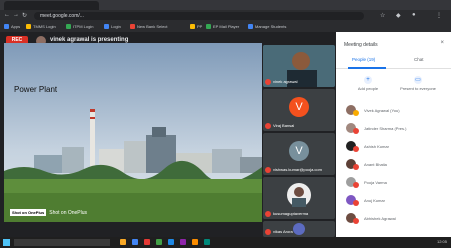  Describe the element at coordinates (374, 200) in the screenshot. I see `participant-name: Anuj Kumar` at that location.